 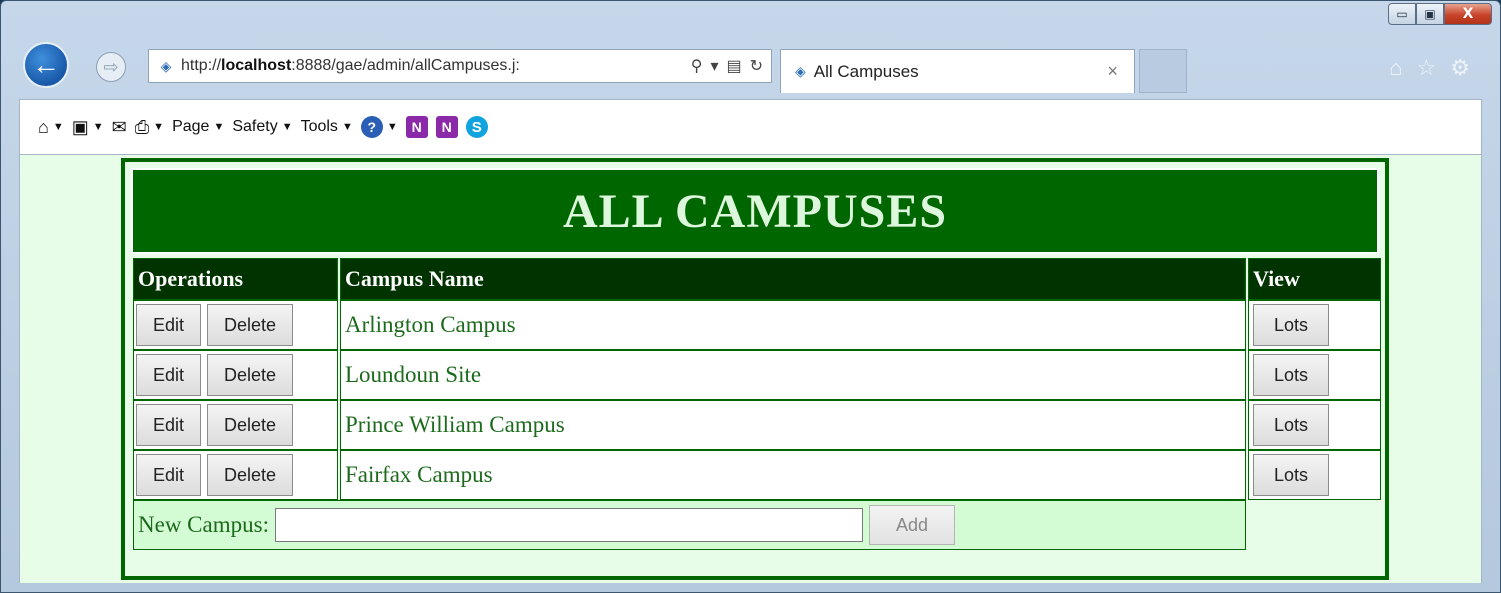 I want to click on address-bar-icons: ⚲ ▾ ▤ ↻, so click(x=731, y=66).